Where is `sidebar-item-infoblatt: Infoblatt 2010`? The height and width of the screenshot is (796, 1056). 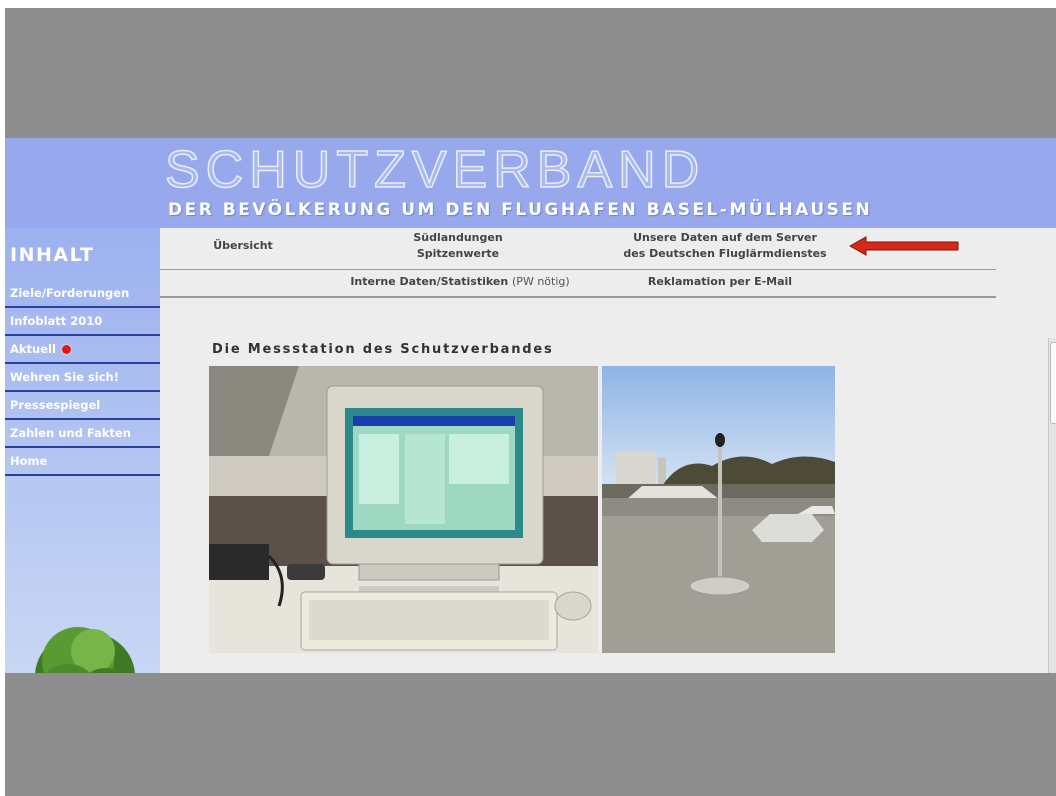 sidebar-item-infoblatt: Infoblatt 2010 is located at coordinates (82, 322).